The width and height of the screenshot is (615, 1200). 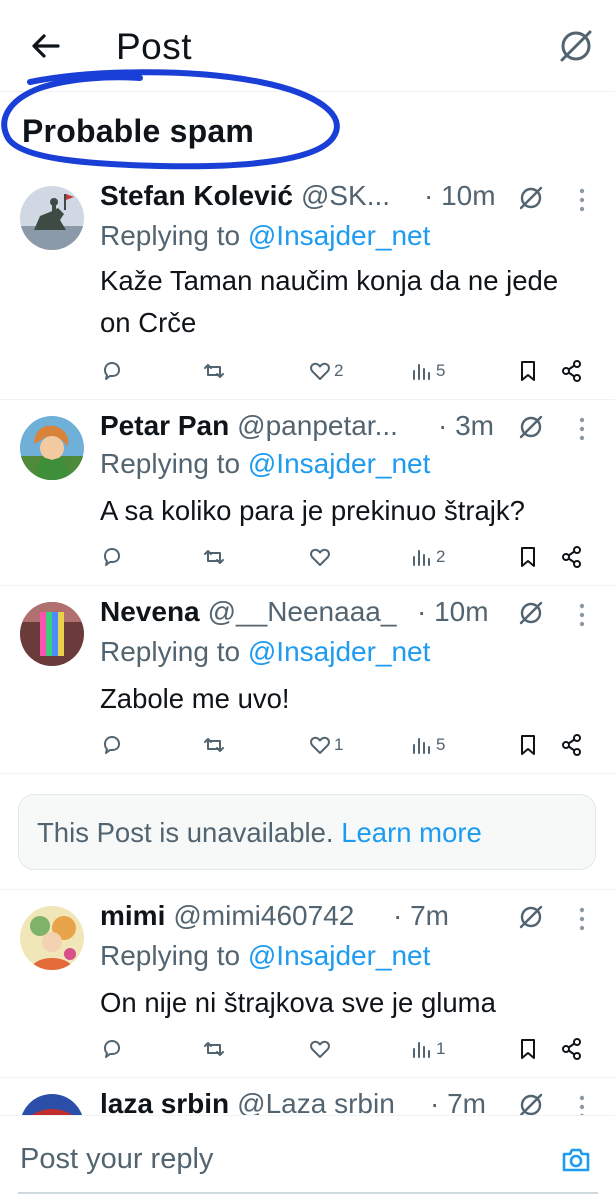 What do you see at coordinates (466, 426) in the screenshot?
I see `post-time: · 3m` at bounding box center [466, 426].